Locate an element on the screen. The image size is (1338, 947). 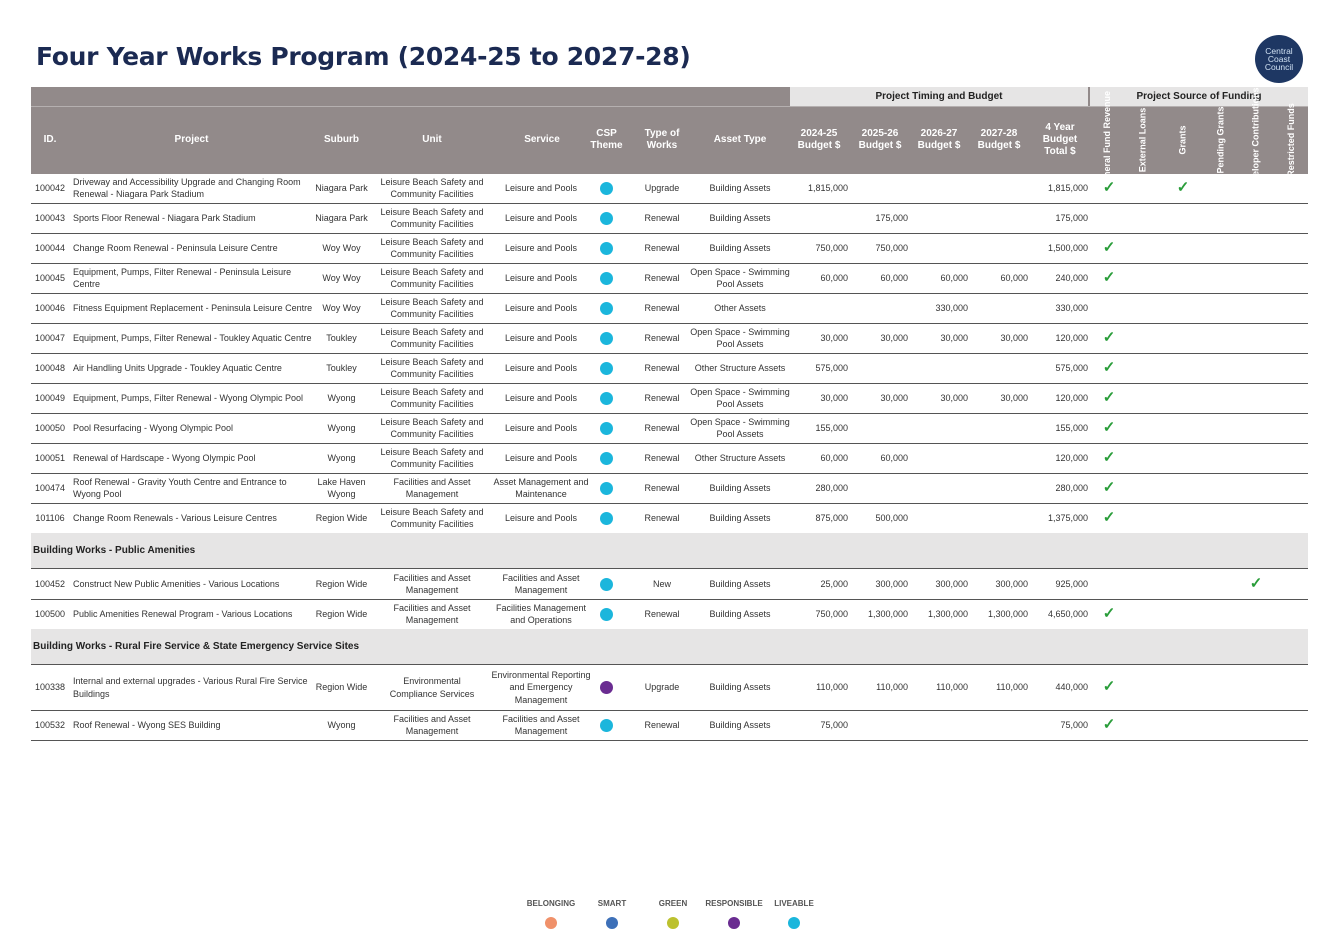
council-logo: Central Coast Council is located at coordinates (1279, 59).